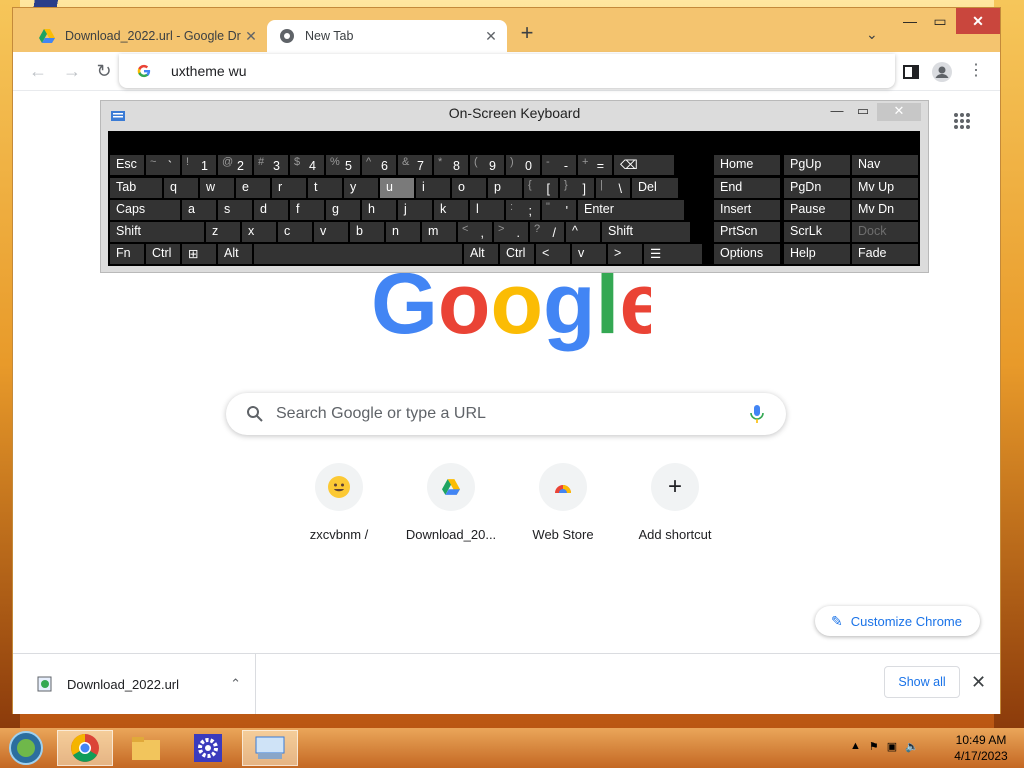  What do you see at coordinates (505, 188) in the screenshot?
I see `osk-key: p` at bounding box center [505, 188].